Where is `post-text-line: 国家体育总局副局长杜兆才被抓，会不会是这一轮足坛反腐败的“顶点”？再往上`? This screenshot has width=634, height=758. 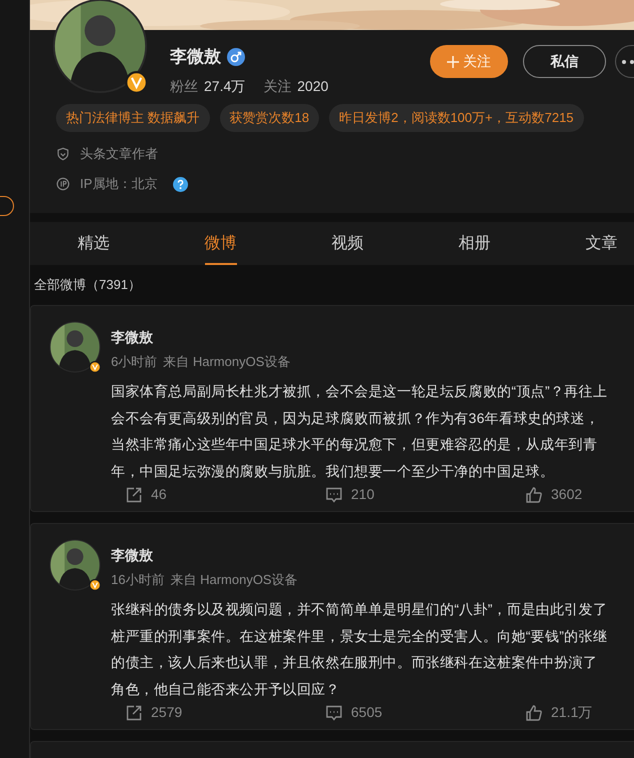 post-text-line: 国家体育总局副局长杜兆才被抓，会不会是这一轮足坛反腐败的“顶点”？再往上 is located at coordinates (359, 391).